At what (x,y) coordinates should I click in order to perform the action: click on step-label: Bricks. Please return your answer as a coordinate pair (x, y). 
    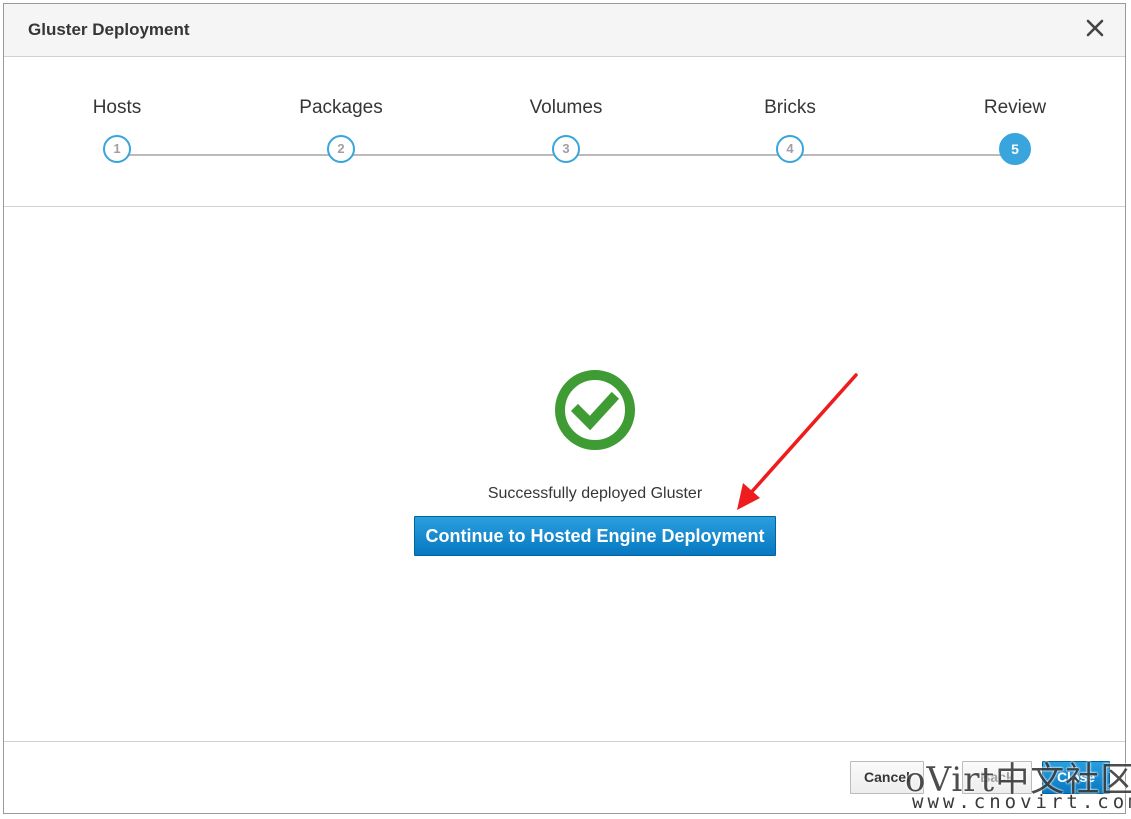
    Looking at the image, I should click on (790, 107).